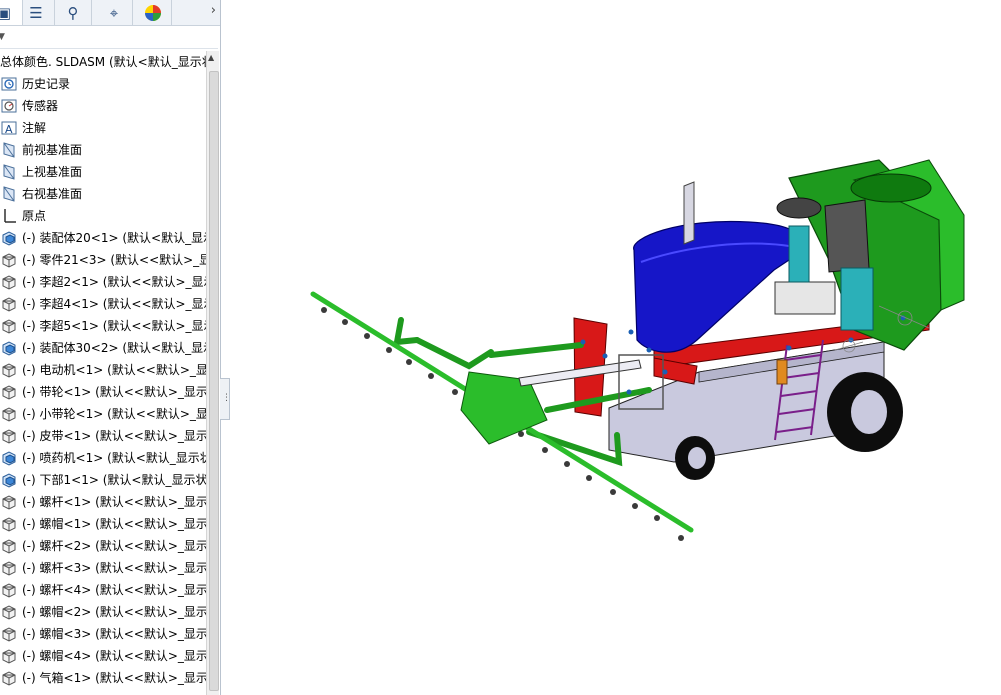 The image size is (1001, 695). I want to click on tree-item-label: (-) 皮带<1> (默认<<默认>_显示状, so click(114, 436).